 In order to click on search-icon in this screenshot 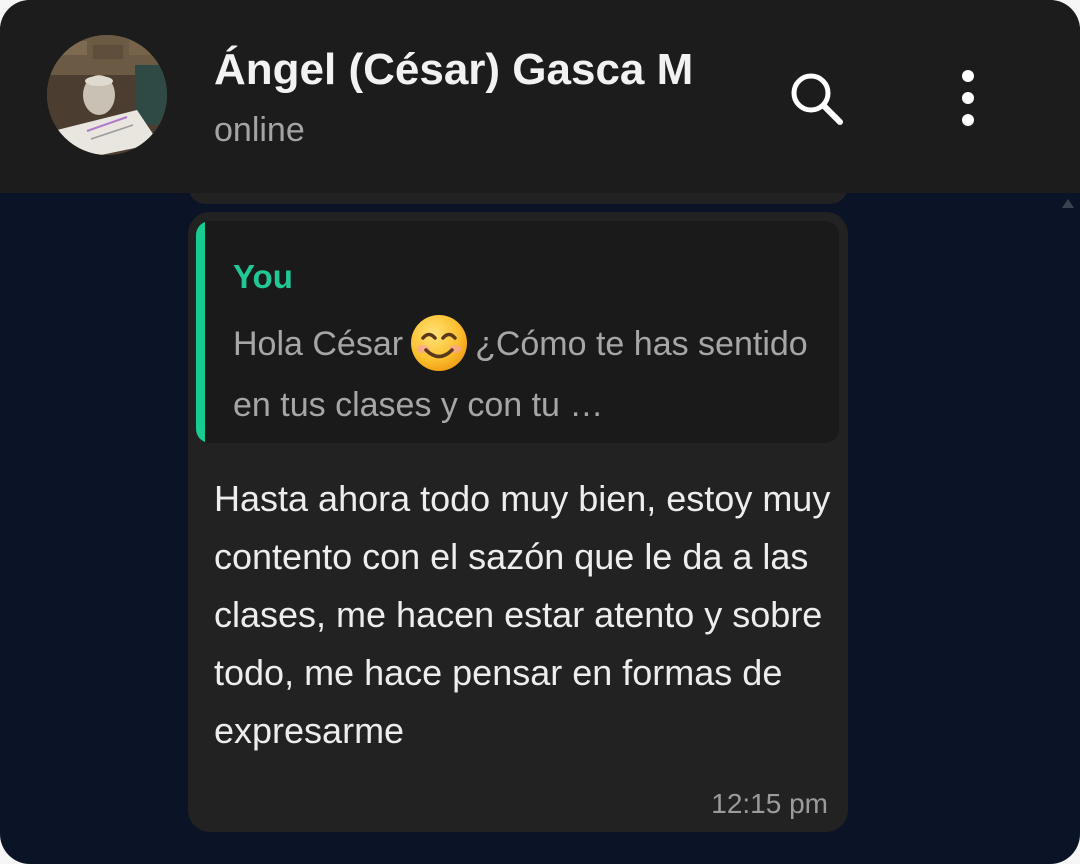, I will do `click(817, 99)`.